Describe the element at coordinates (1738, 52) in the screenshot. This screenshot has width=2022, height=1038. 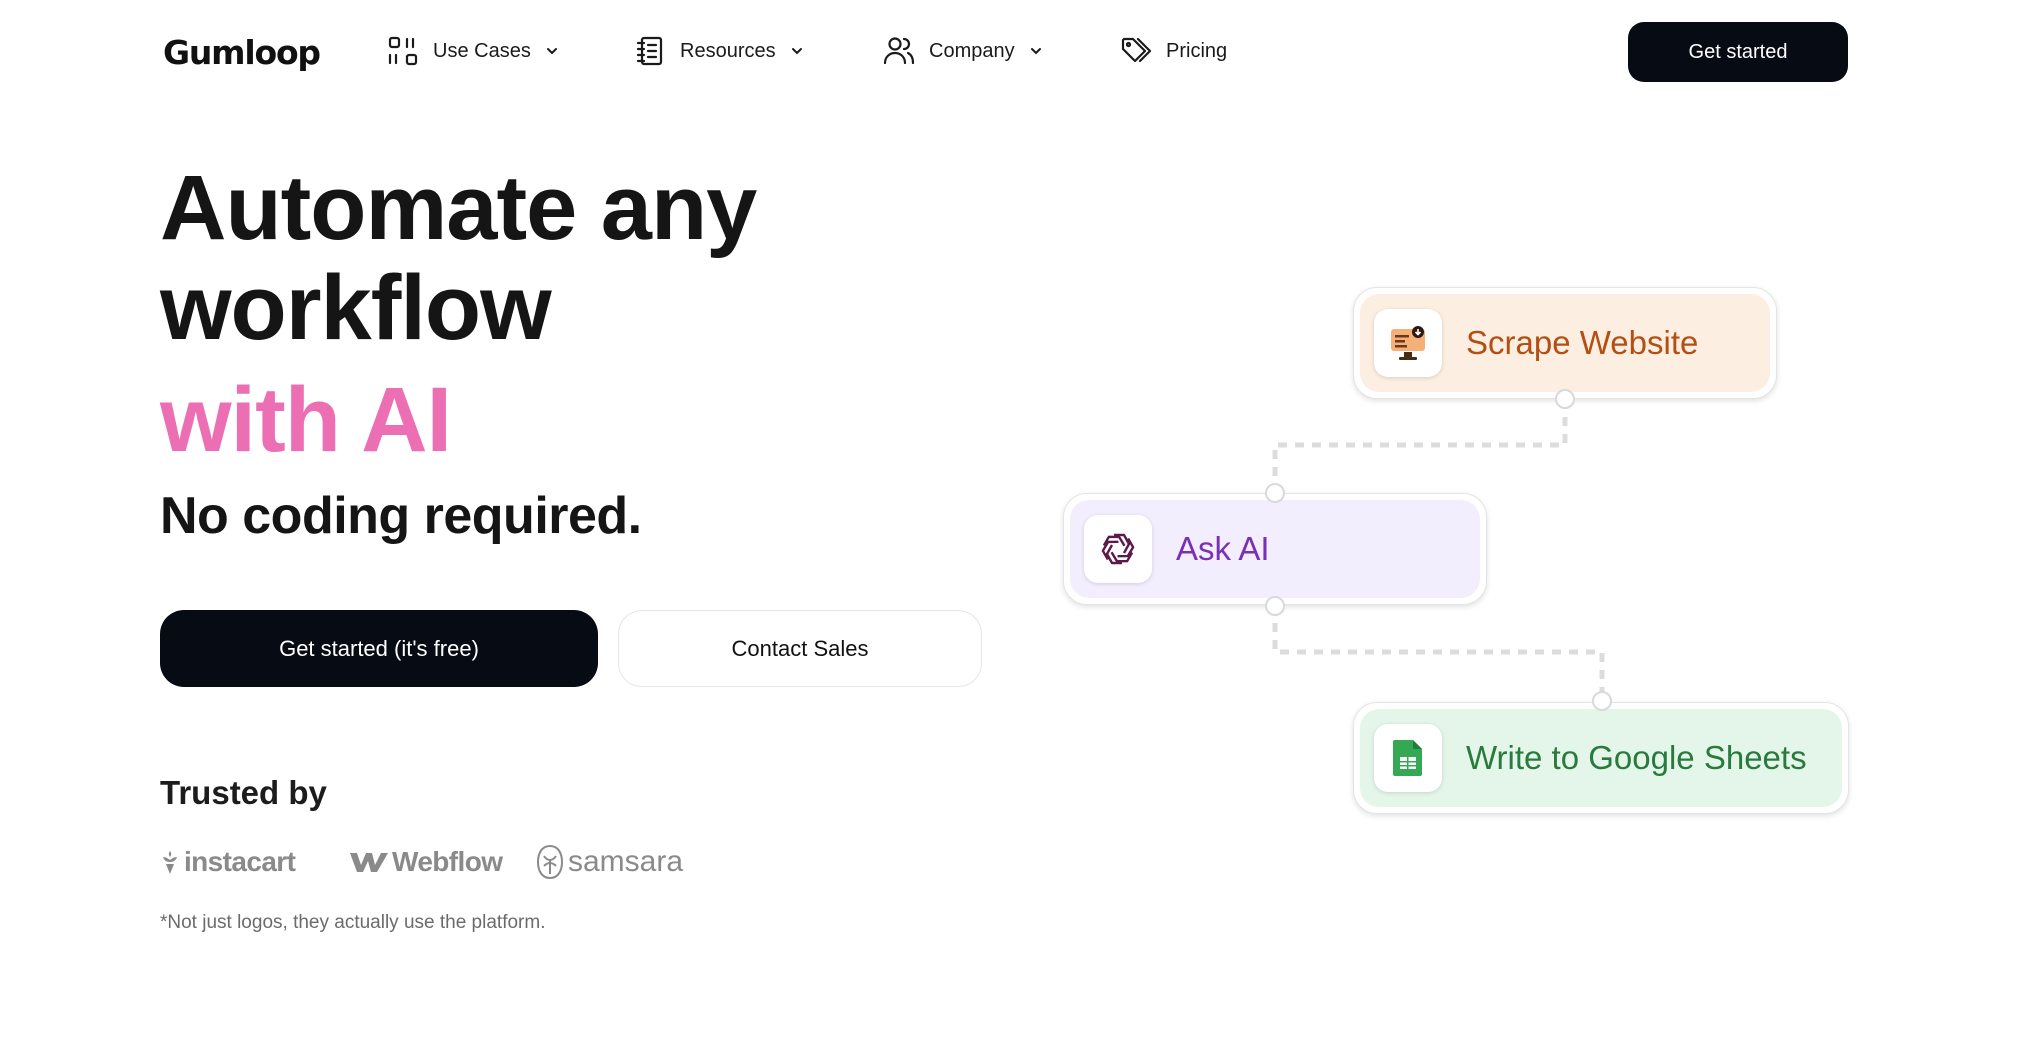
I see `get-started-button: Get started` at that location.